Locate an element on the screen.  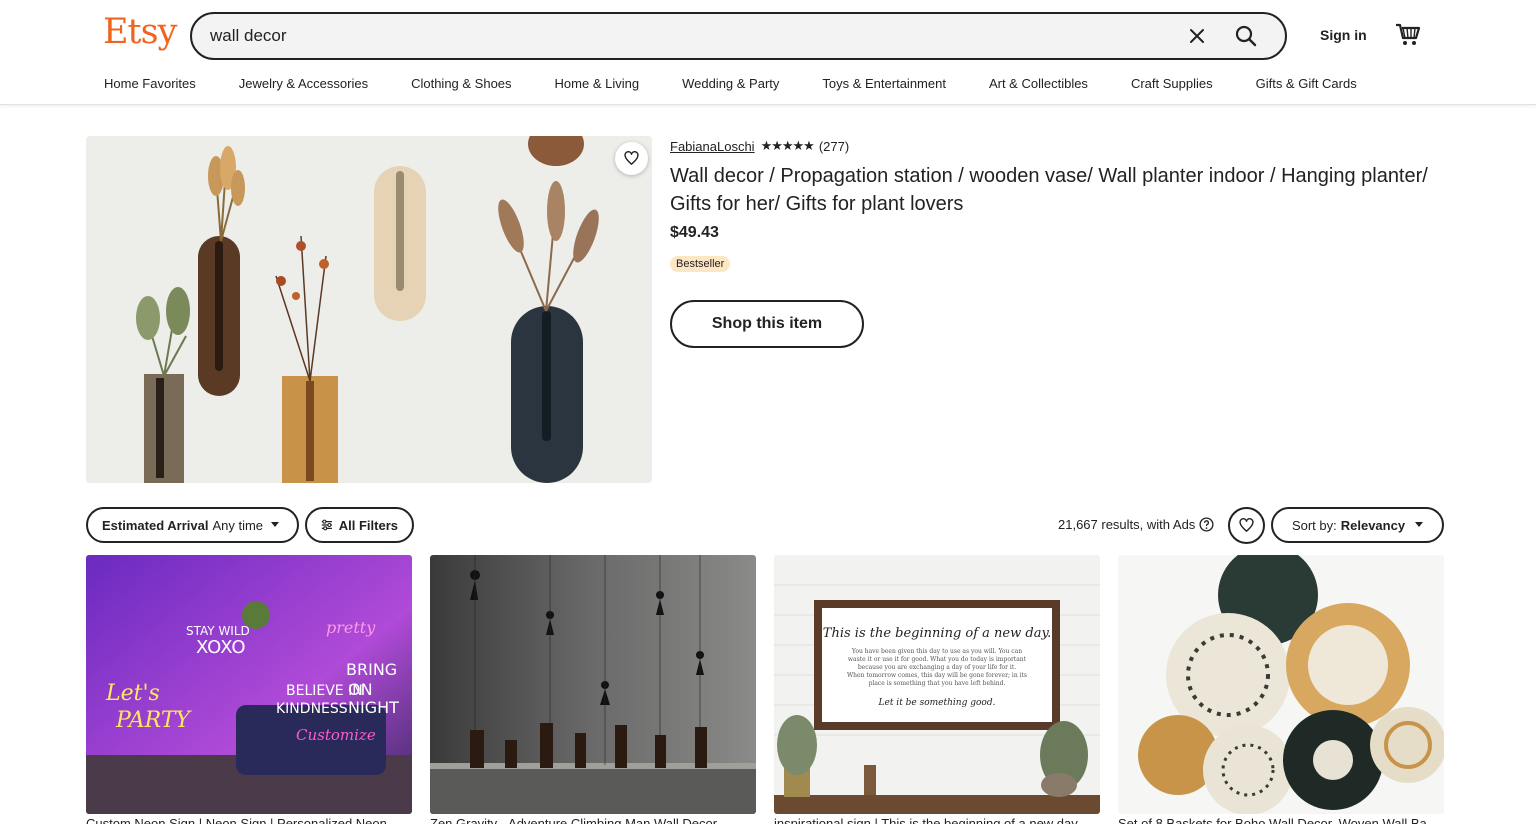
cart-icon is located at coordinates (1408, 34).